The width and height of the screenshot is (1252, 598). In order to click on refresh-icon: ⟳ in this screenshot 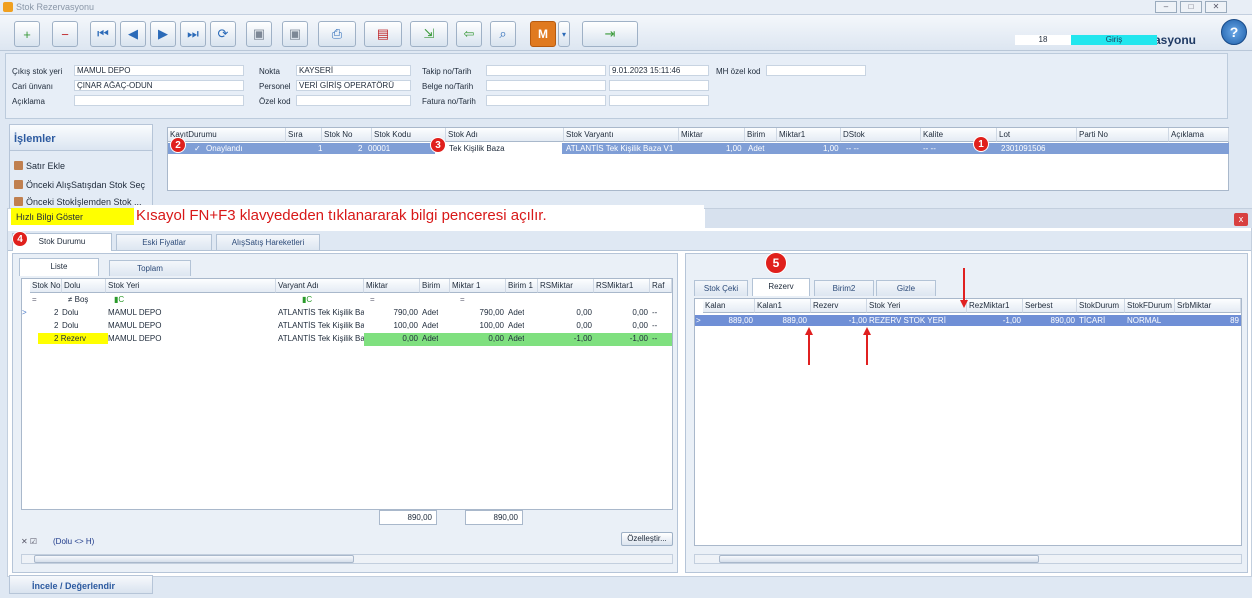, I will do `click(223, 34)`.